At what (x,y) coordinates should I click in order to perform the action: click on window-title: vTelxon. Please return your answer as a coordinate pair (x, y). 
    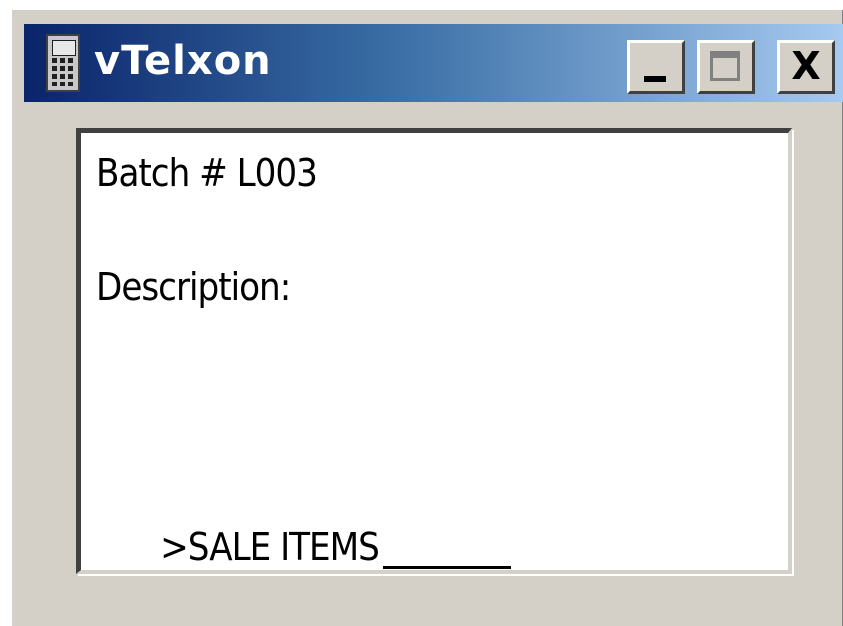
    Looking at the image, I should click on (183, 61).